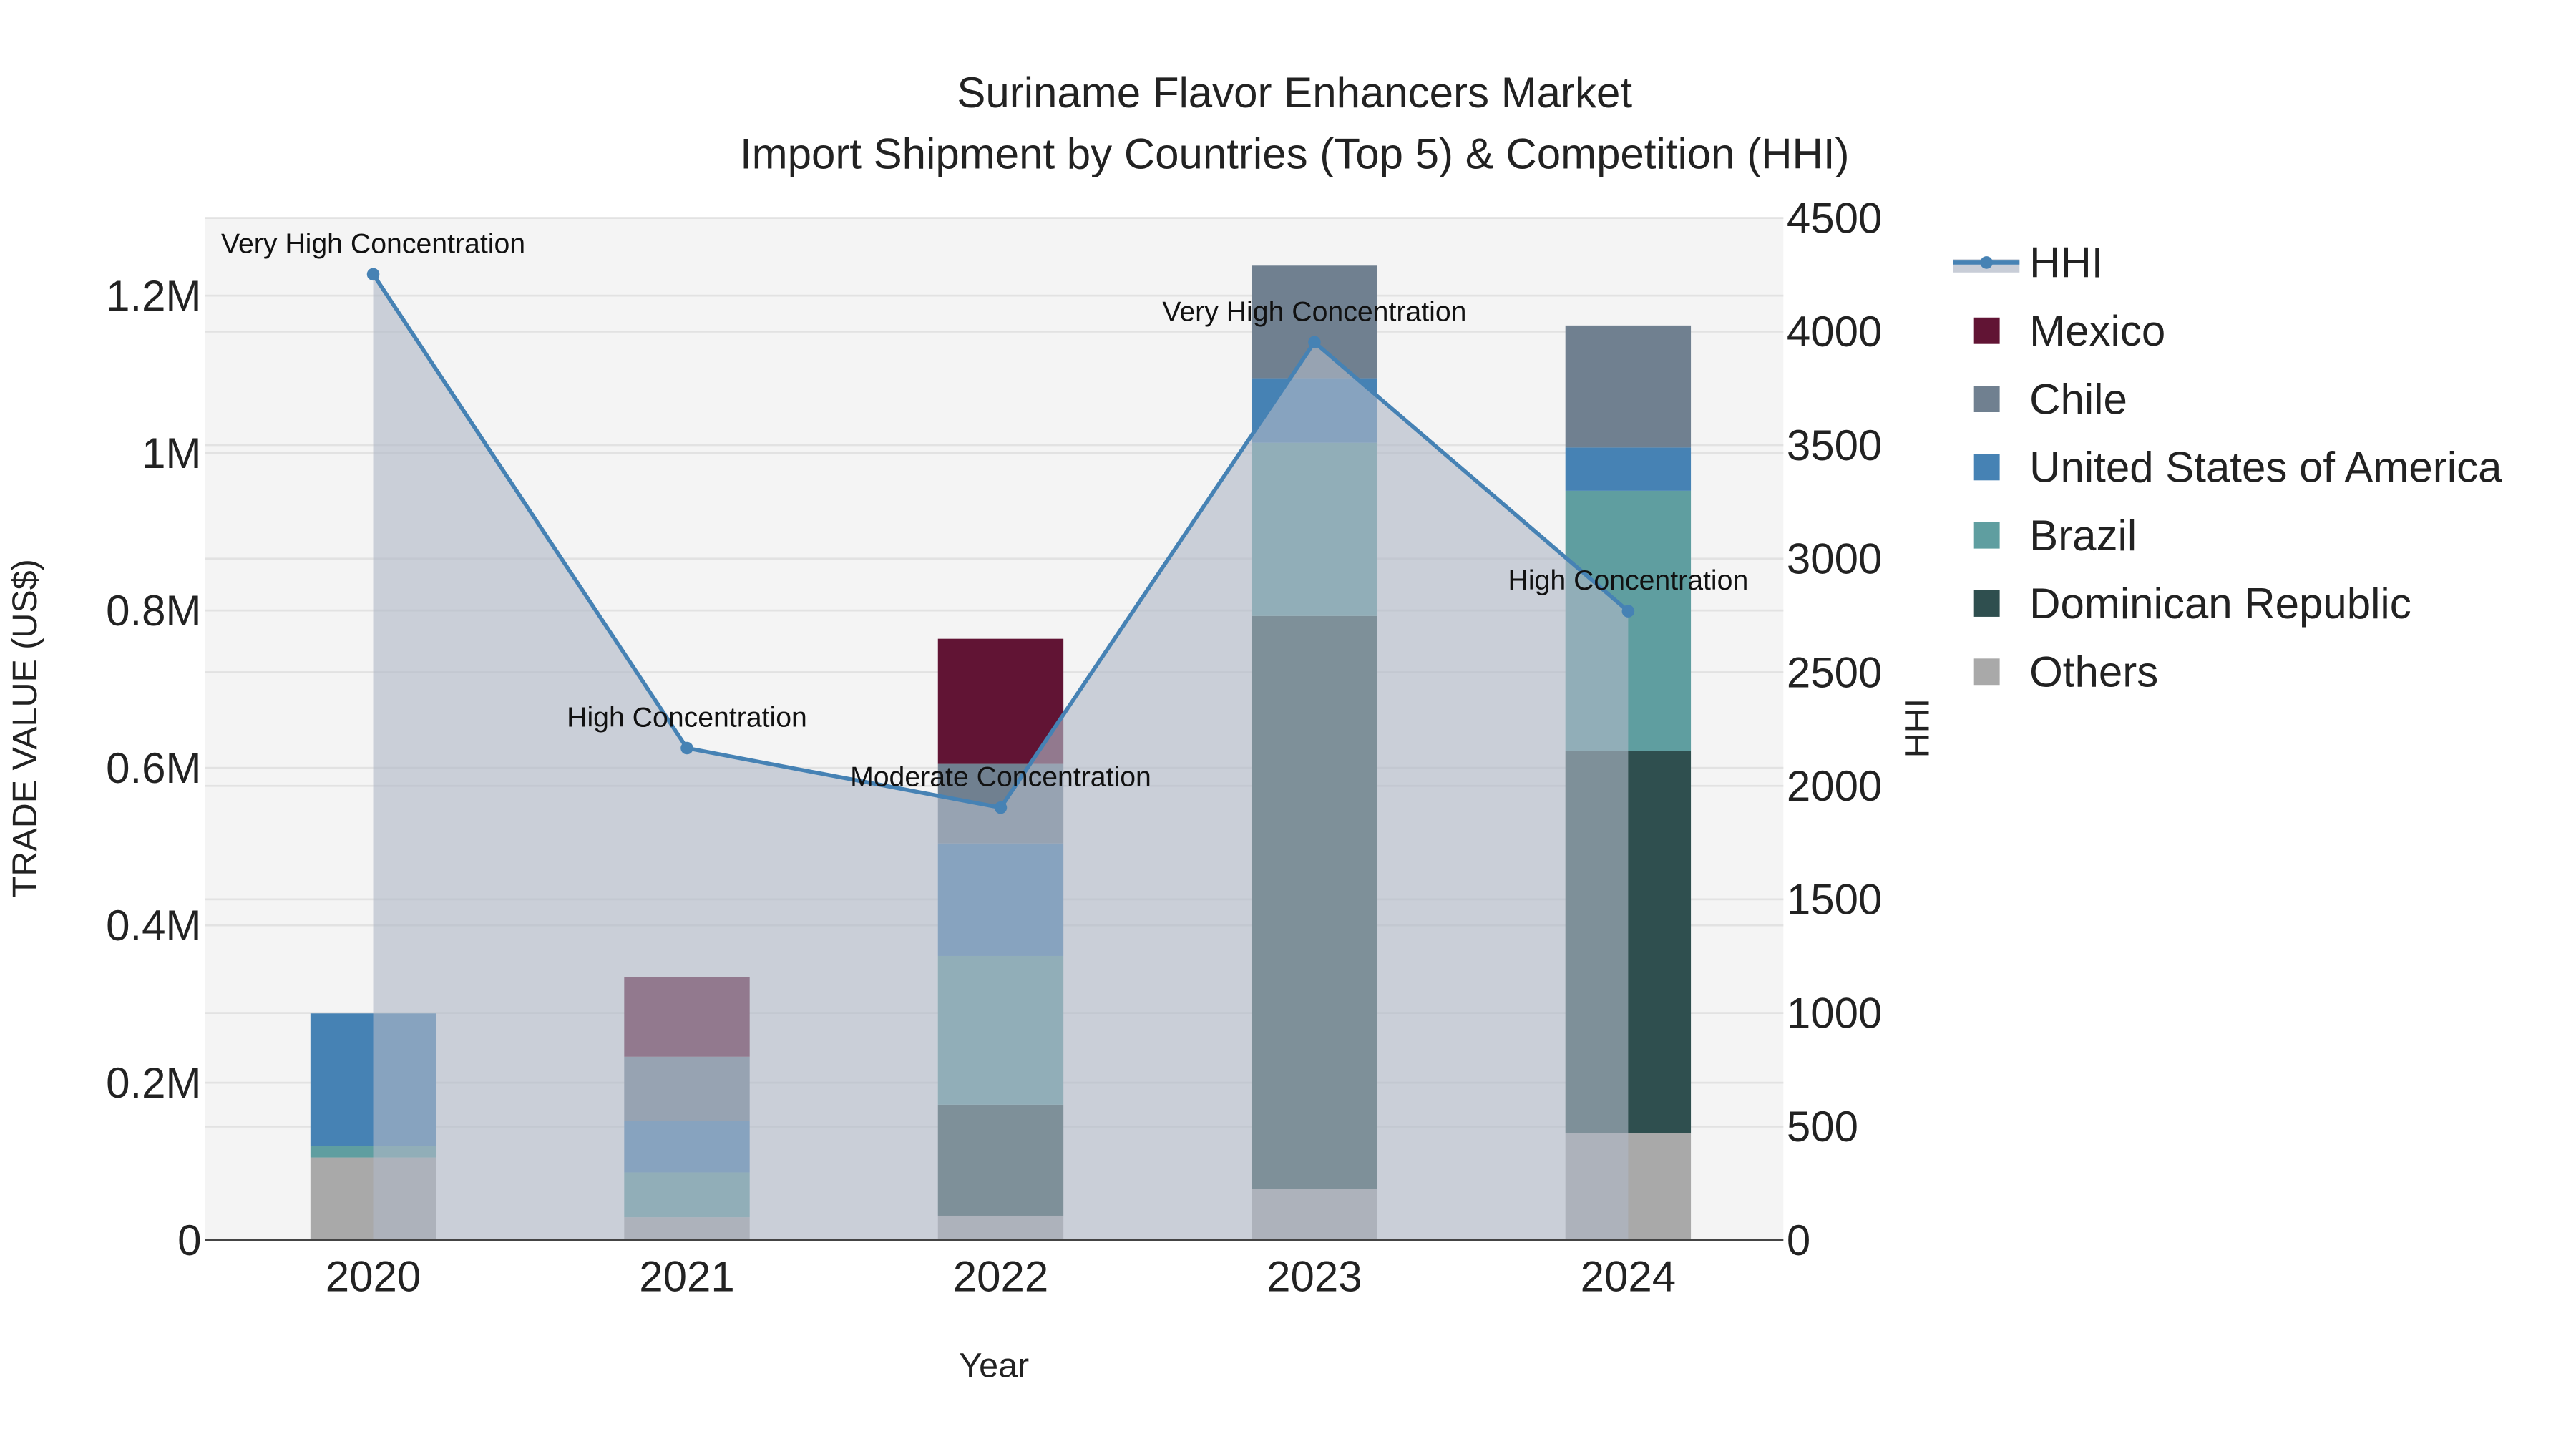 Image resolution: width=2576 pixels, height=1449 pixels. I want to click on x-tick-label: 2021, so click(686, 1277).